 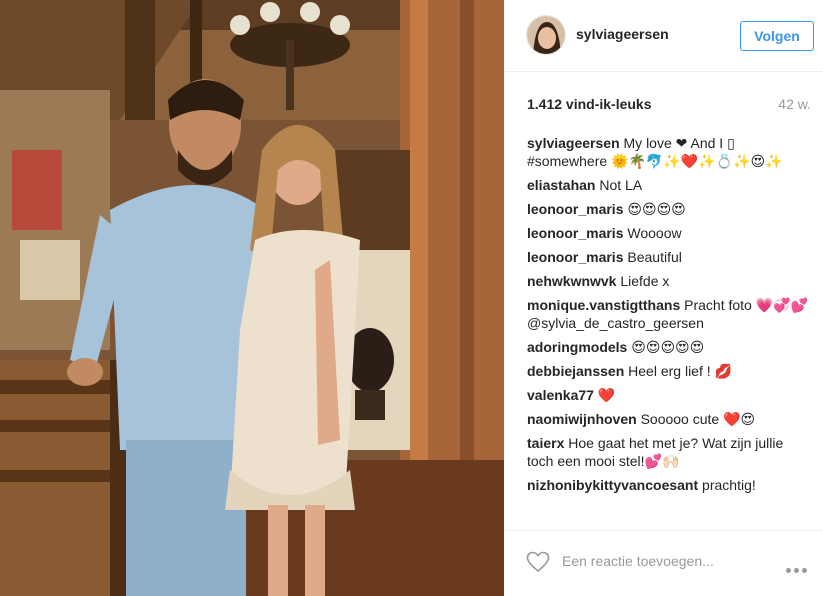 I want to click on avatar-image, so click(x=546, y=35).